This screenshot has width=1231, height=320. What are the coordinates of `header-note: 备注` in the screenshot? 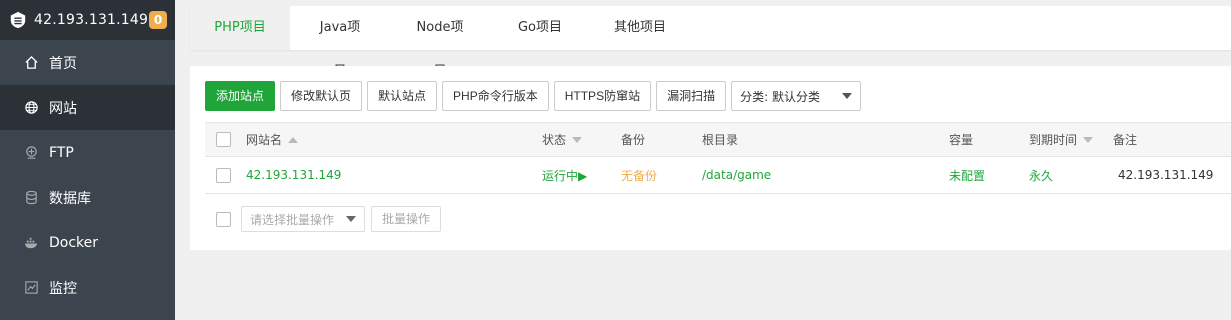 It's located at (1125, 140).